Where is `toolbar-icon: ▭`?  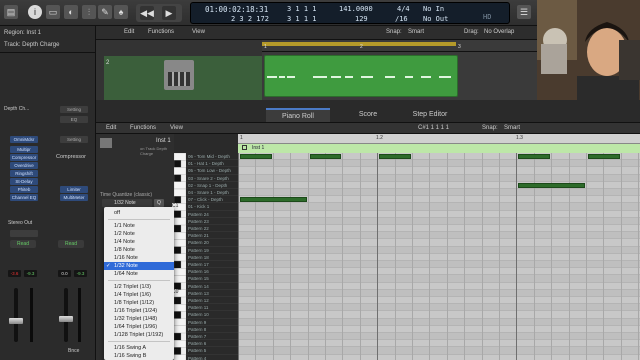 toolbar-icon: ▭ is located at coordinates (53, 12).